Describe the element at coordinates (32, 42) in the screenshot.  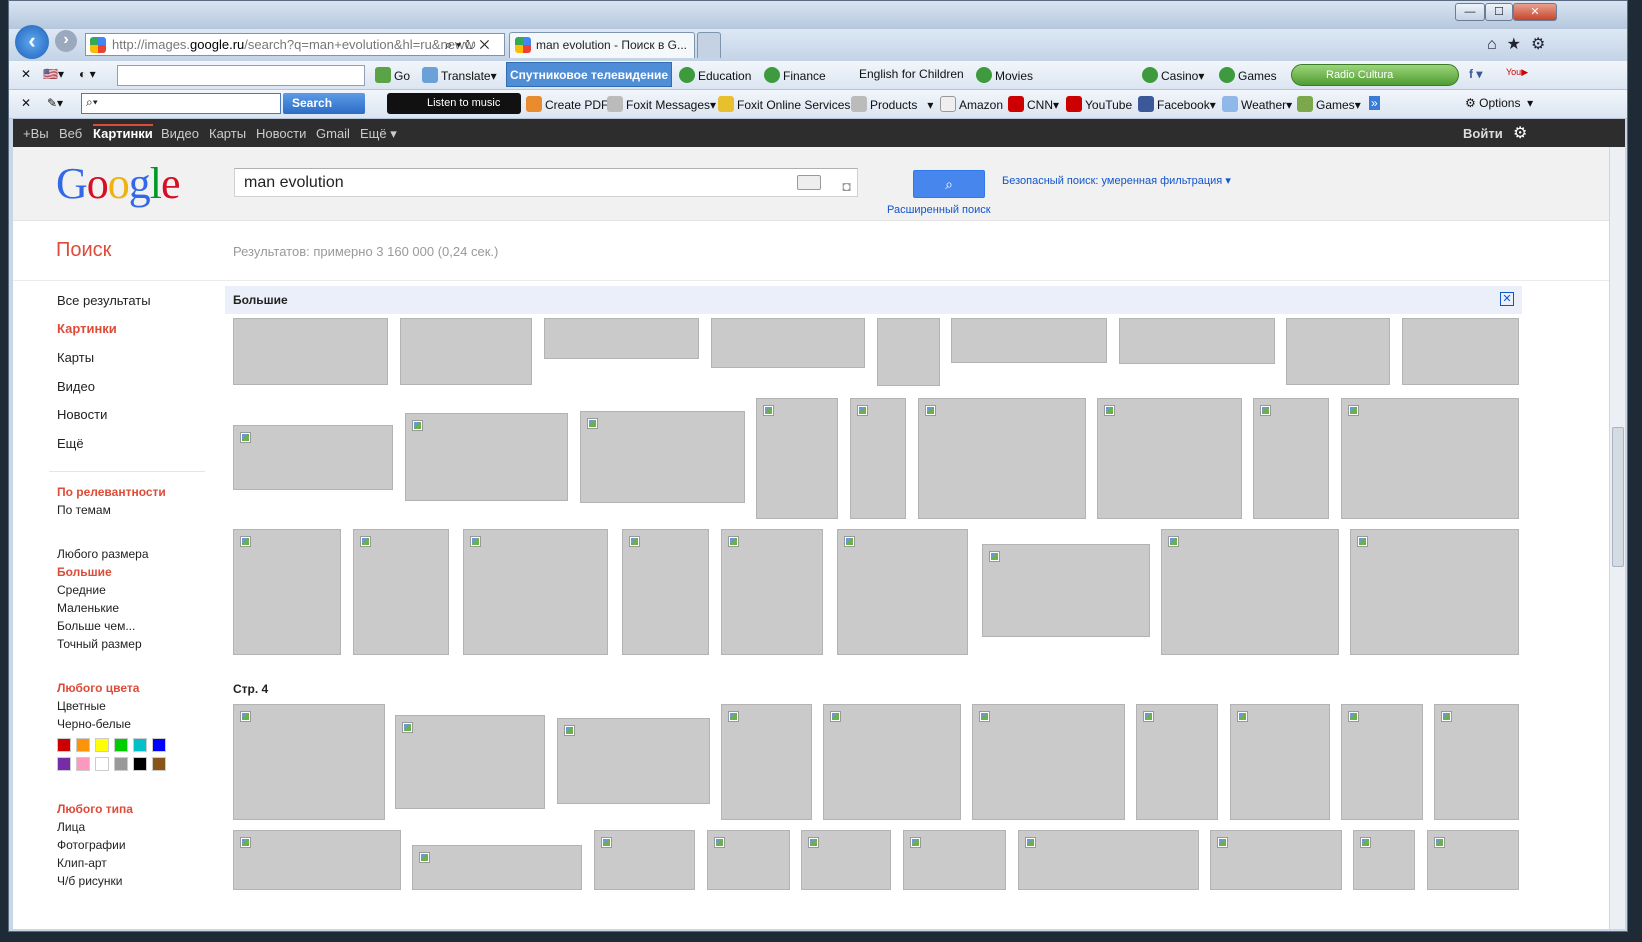
I see `back-button-icon: ‹` at that location.